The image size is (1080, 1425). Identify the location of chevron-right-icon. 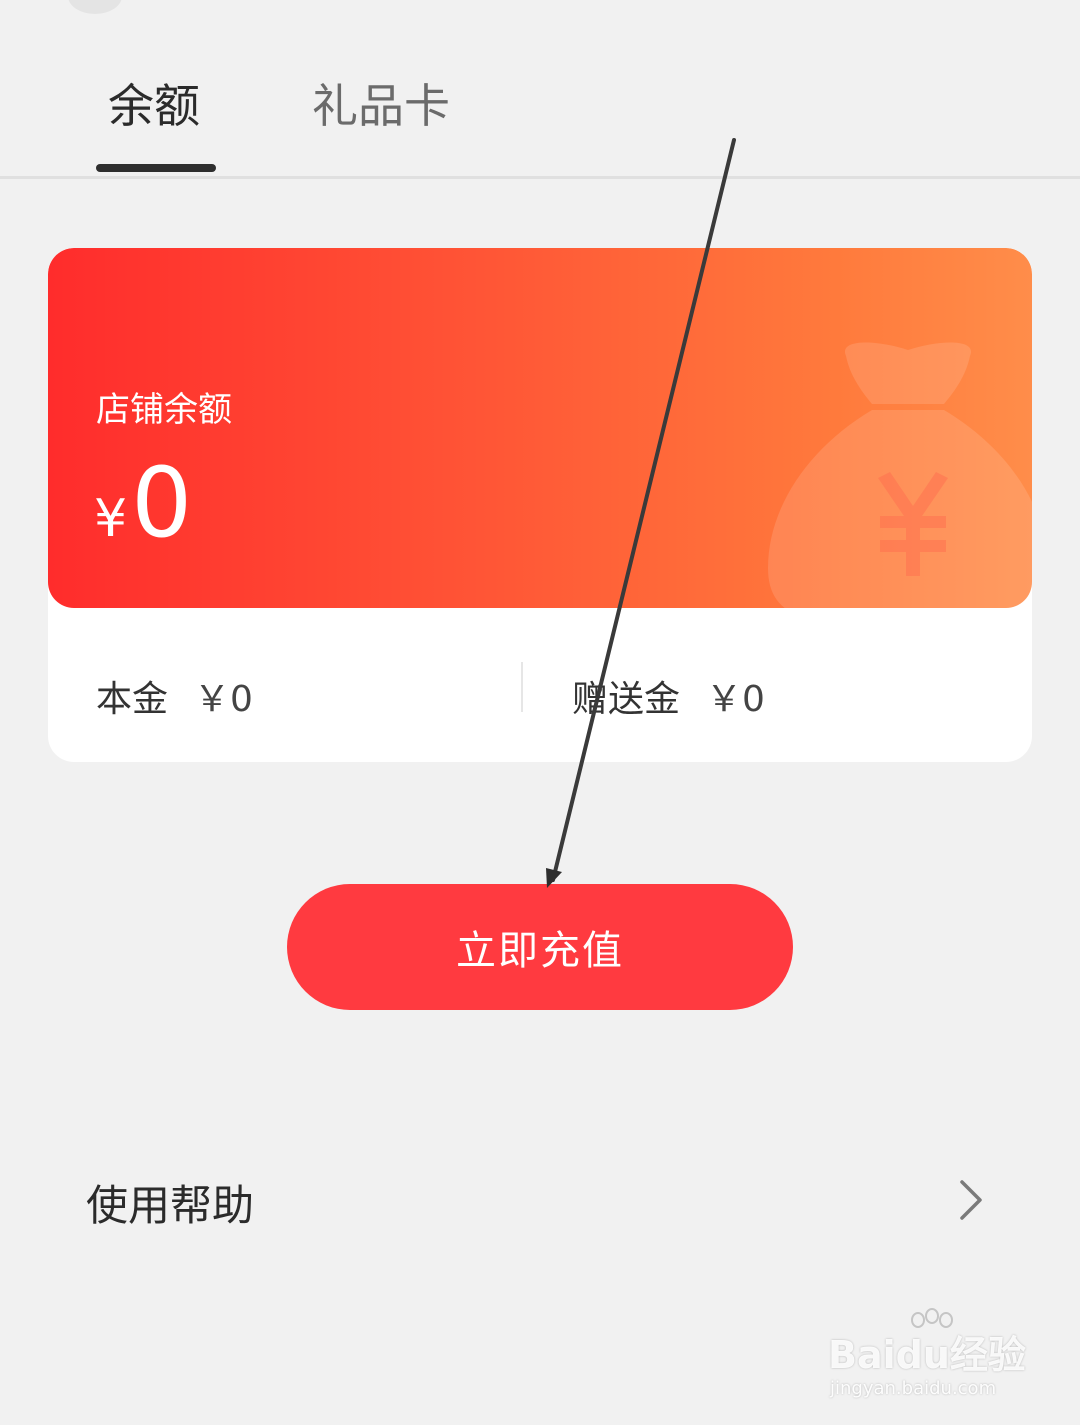
(971, 1200).